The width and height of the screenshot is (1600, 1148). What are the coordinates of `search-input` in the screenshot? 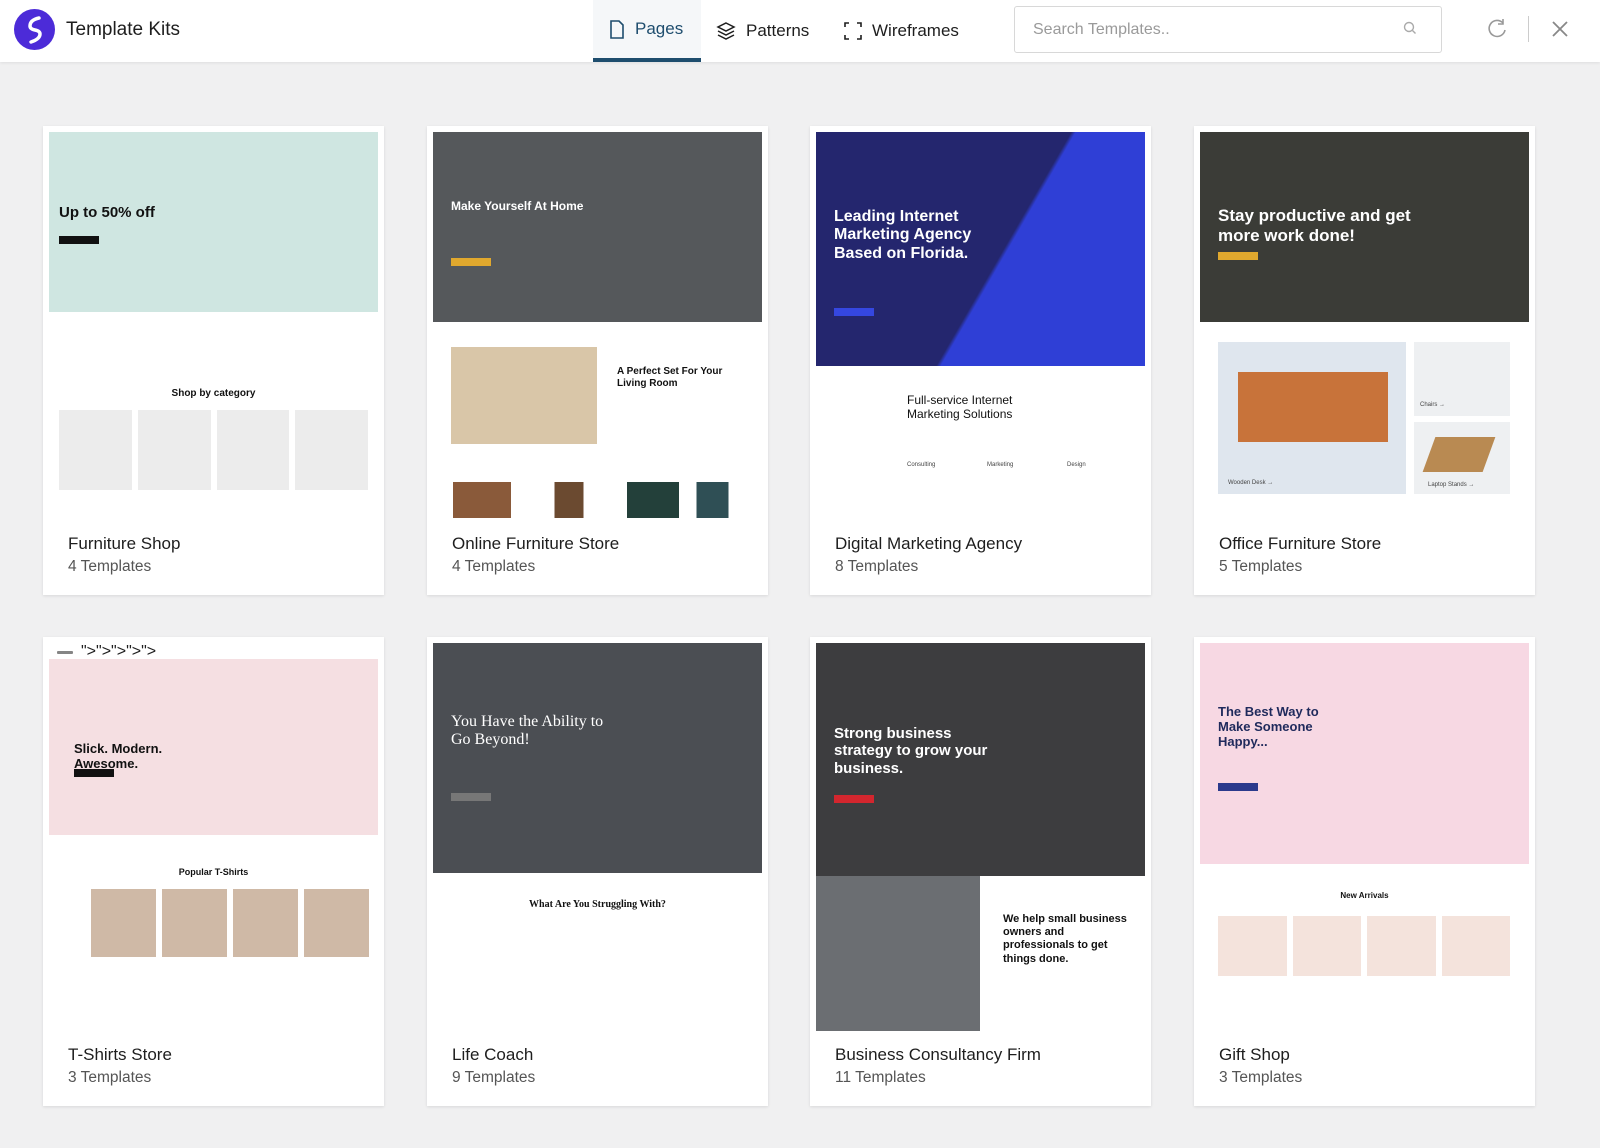 It's located at (1195, 29).